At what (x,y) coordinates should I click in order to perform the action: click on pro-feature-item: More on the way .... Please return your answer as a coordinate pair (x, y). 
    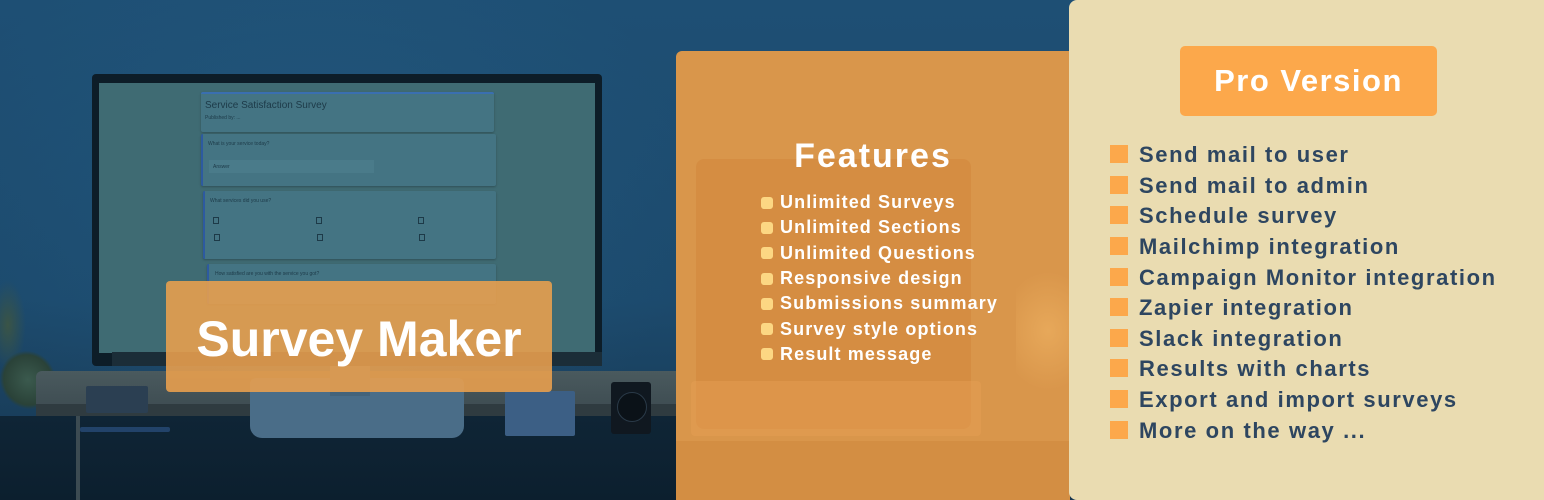
    Looking at the image, I should click on (1303, 430).